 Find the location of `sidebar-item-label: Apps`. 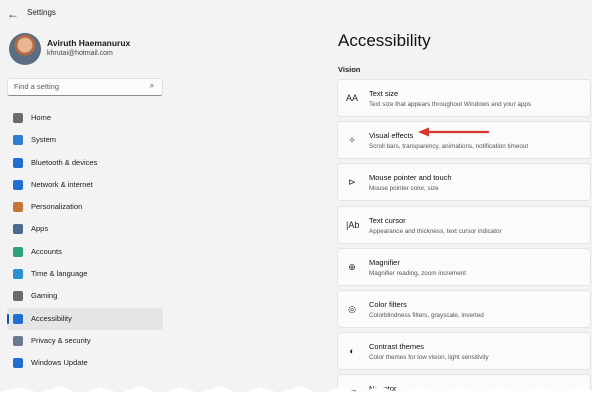

sidebar-item-label: Apps is located at coordinates (40, 229).